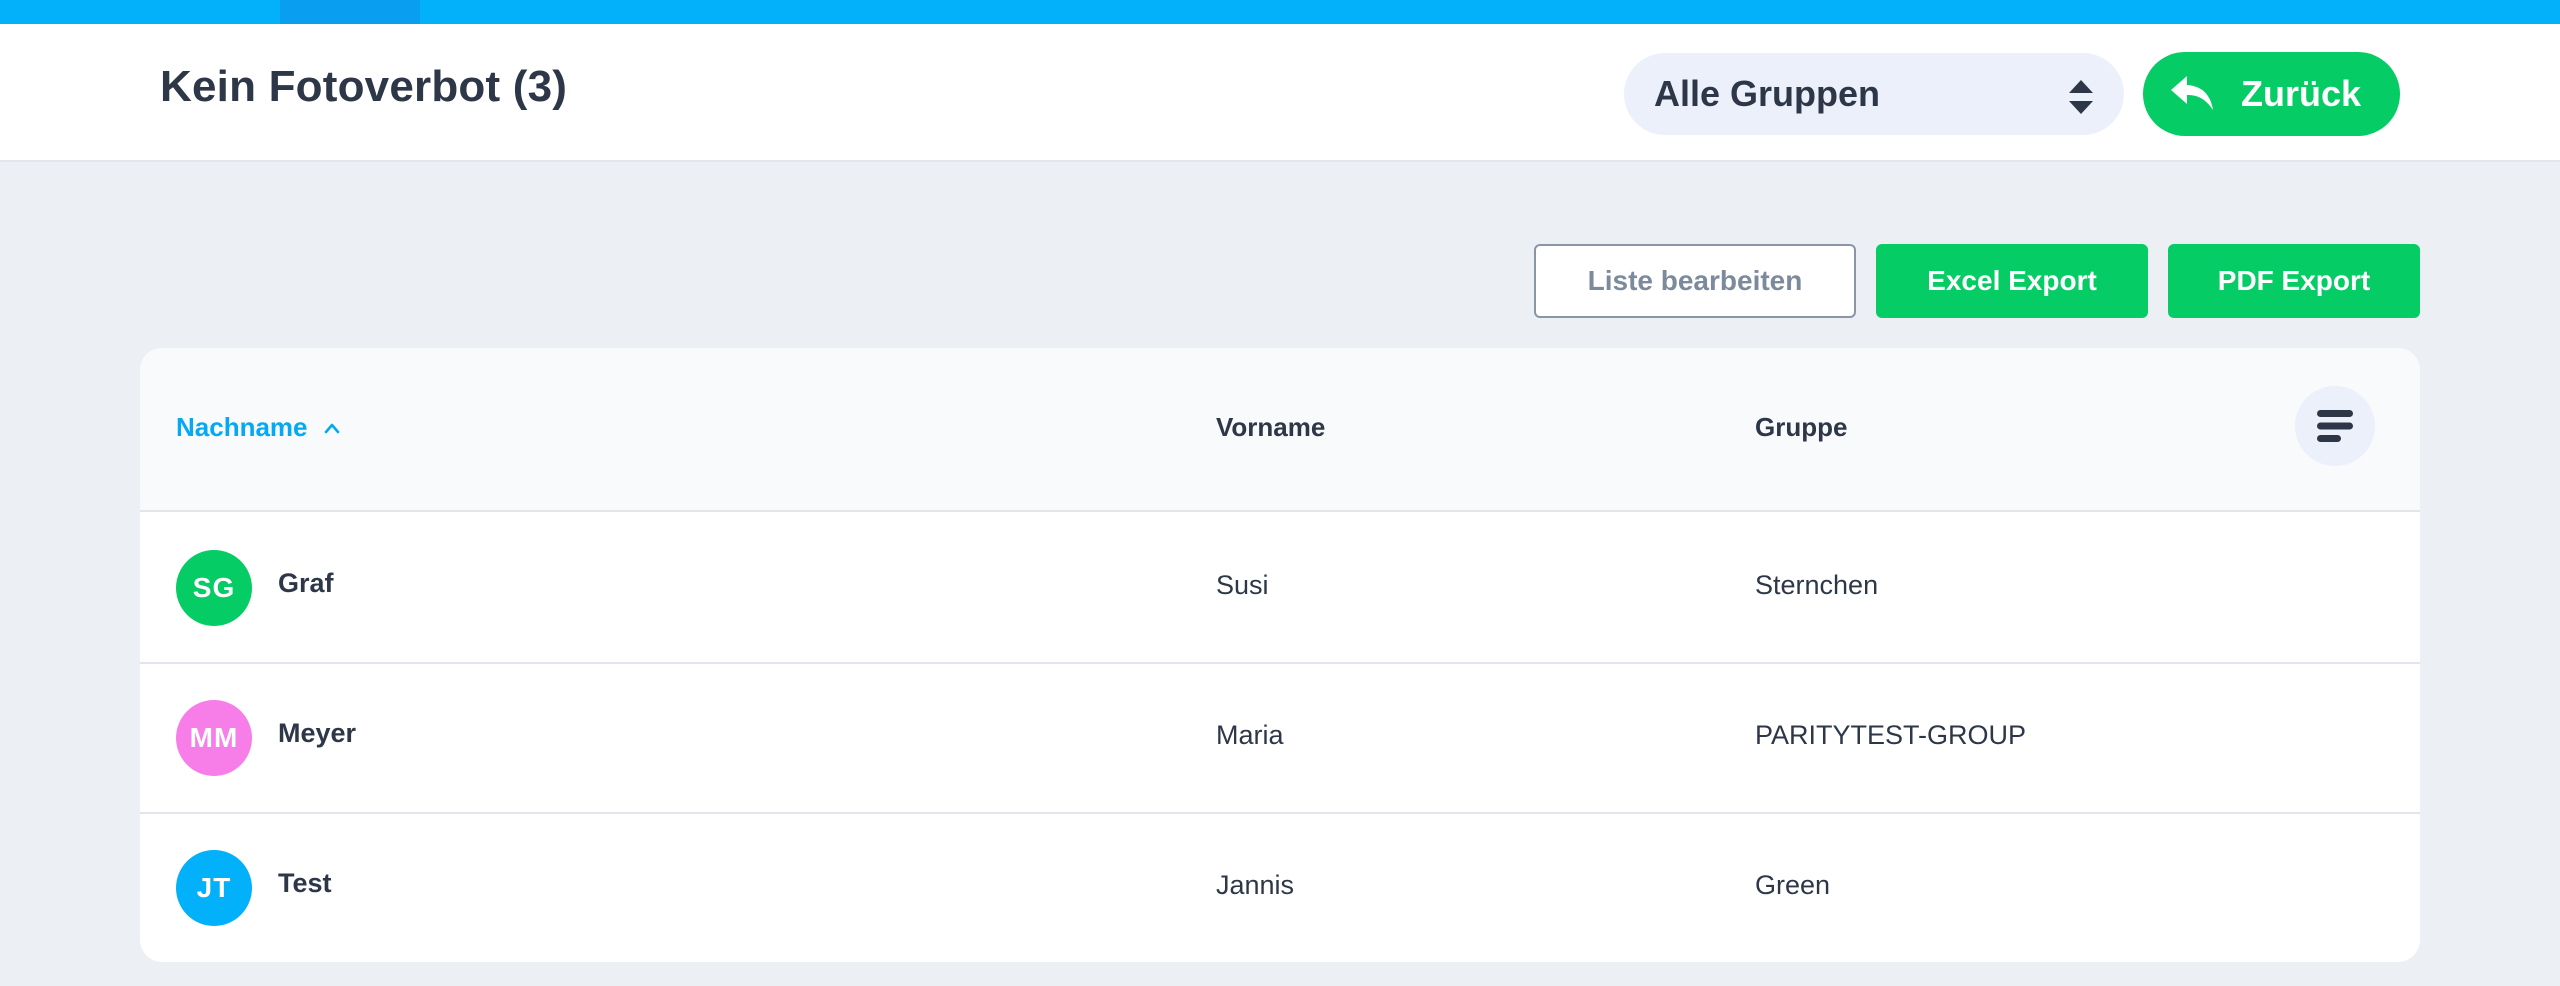 The image size is (2560, 986). I want to click on cell-firstname: Maria, so click(1250, 735).